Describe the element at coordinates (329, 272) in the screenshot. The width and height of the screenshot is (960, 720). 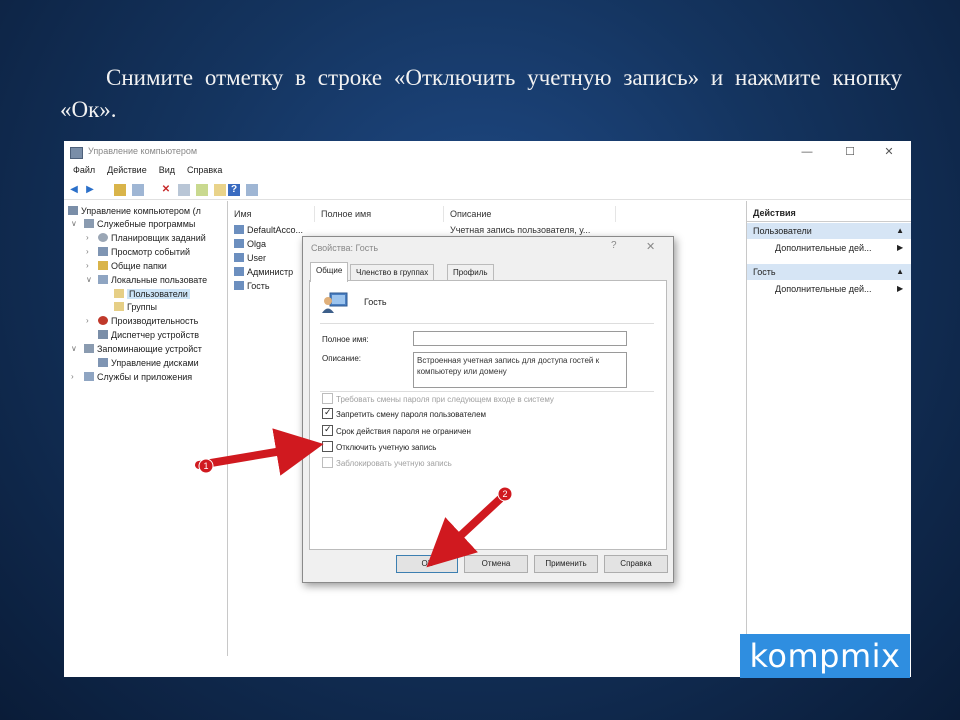
I see `tab-general: Общие` at that location.